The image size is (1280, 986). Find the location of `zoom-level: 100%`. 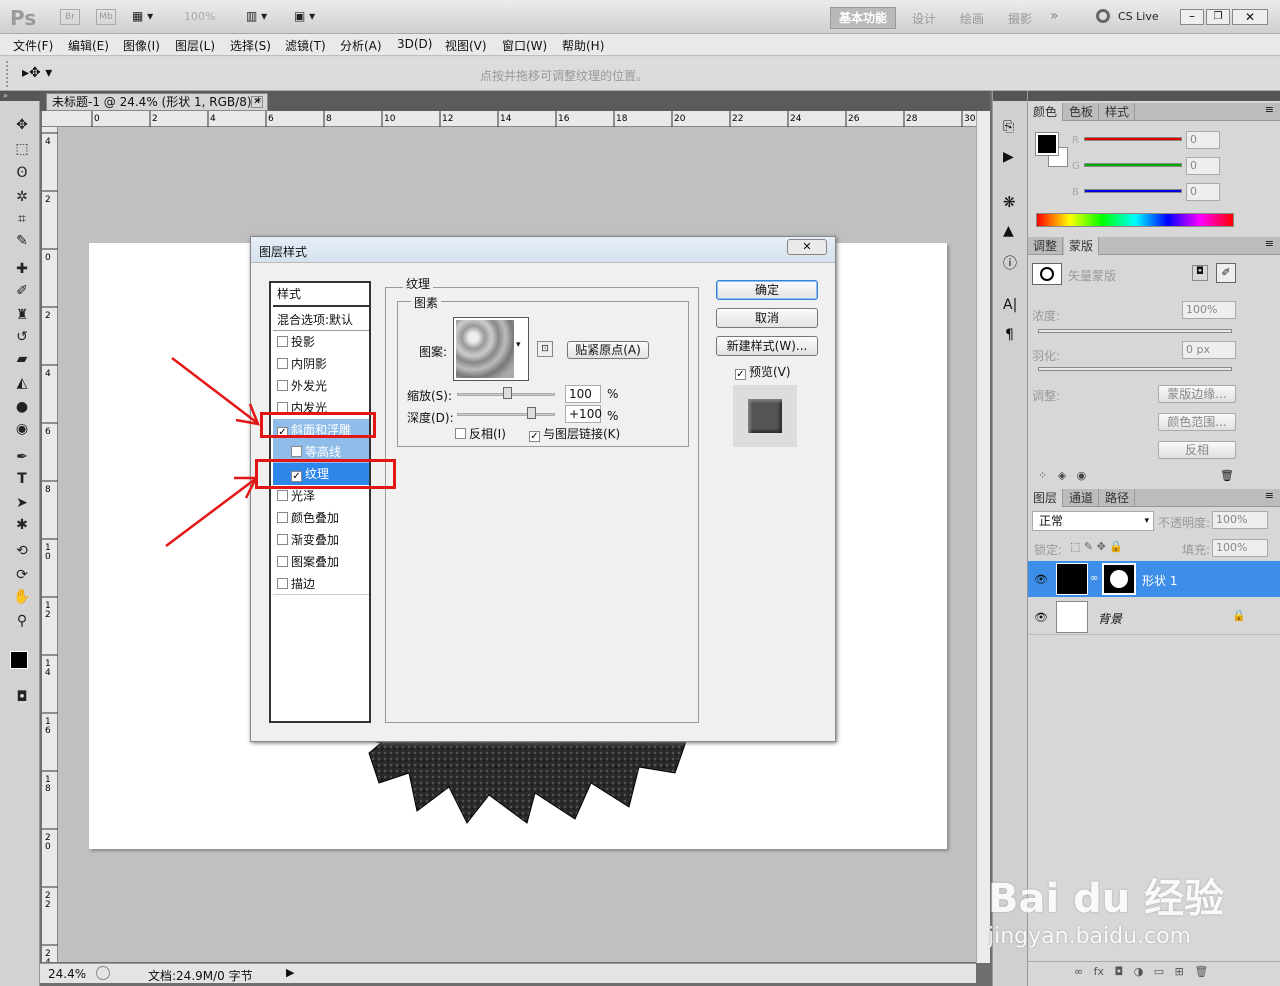

zoom-level: 100% is located at coordinates (199, 16).